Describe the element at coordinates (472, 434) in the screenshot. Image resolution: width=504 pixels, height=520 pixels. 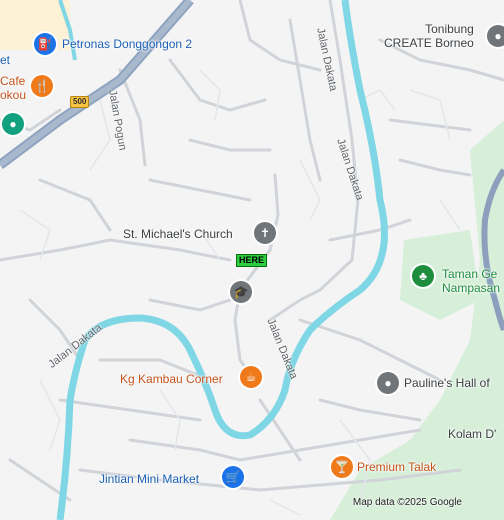
I see `place-label-kolam: Kolam D'` at that location.